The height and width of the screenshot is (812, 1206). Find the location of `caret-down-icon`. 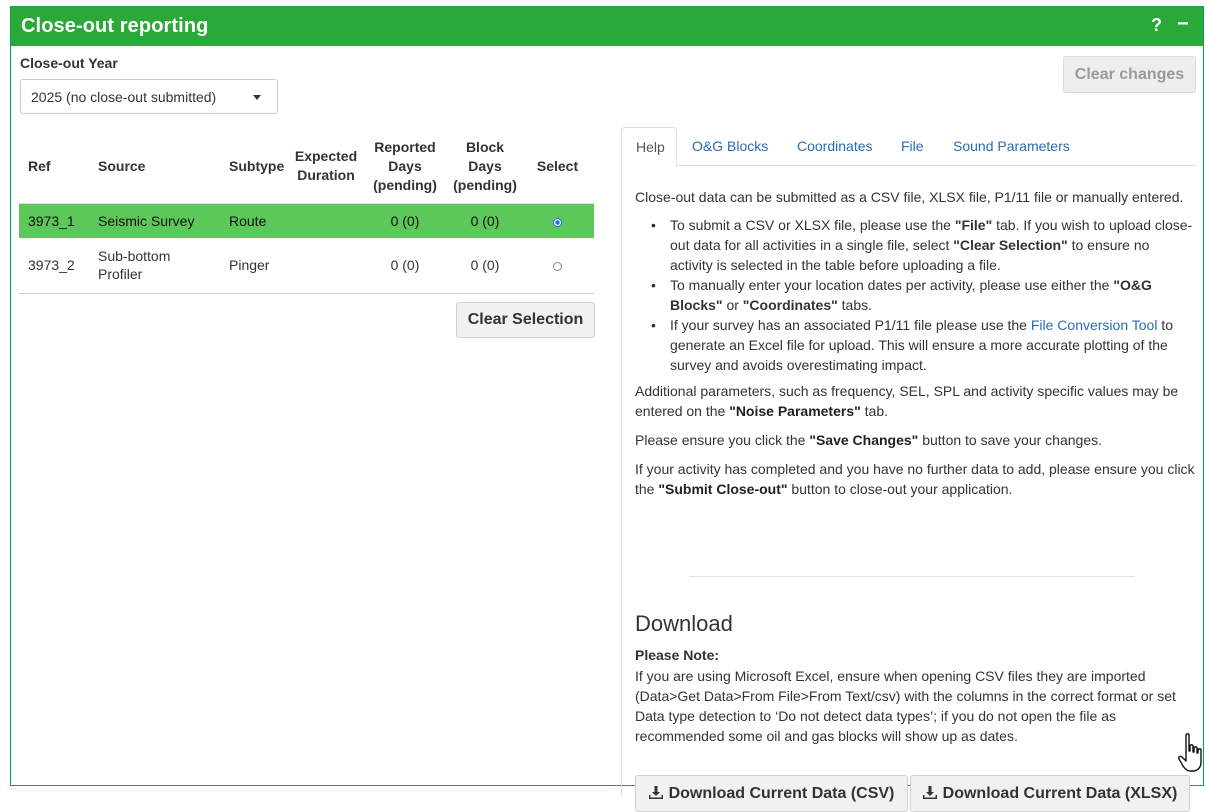

caret-down-icon is located at coordinates (257, 97).